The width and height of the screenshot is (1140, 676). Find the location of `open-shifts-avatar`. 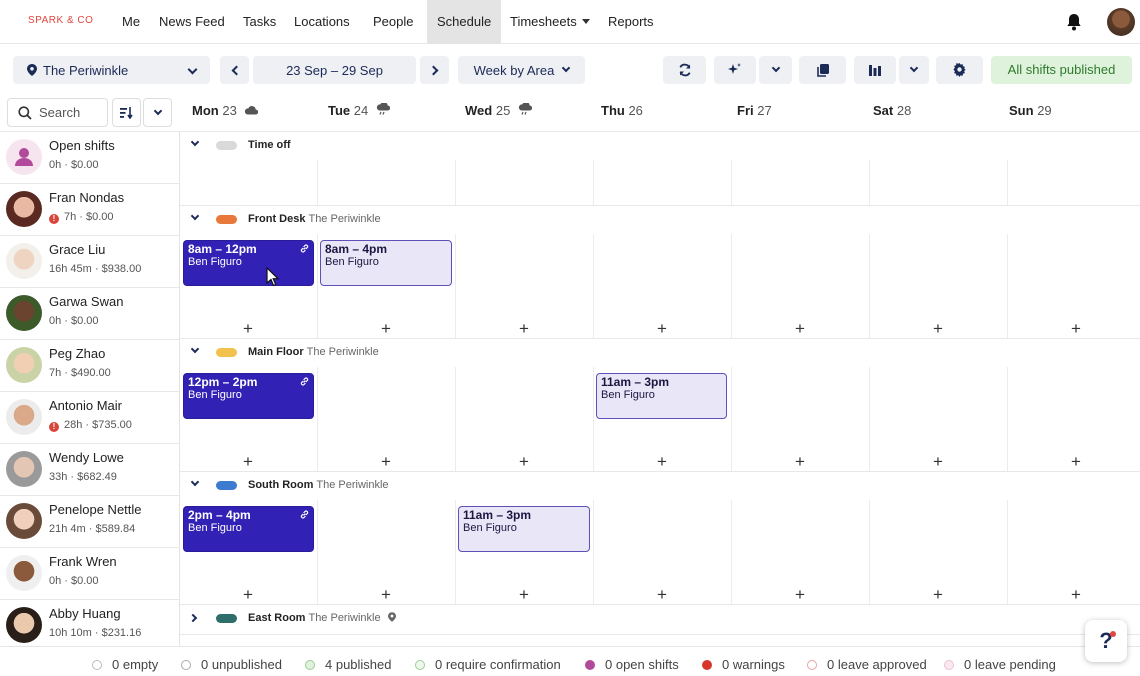

open-shifts-avatar is located at coordinates (24, 157).